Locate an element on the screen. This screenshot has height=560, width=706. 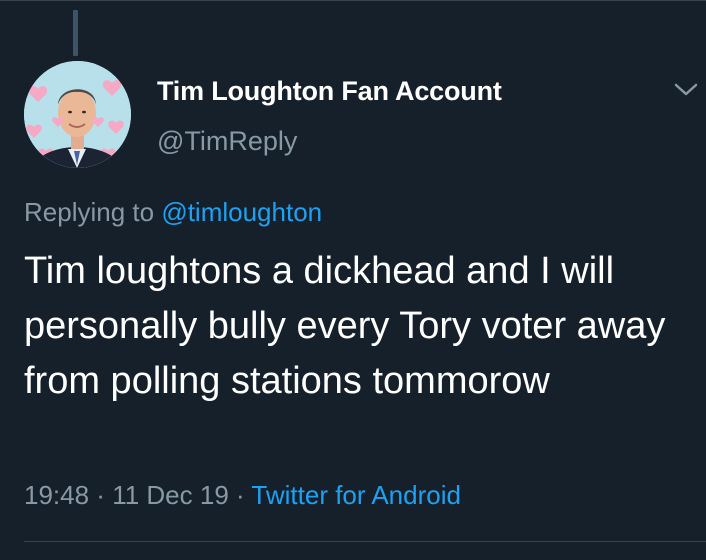
replying-to-line: Replying to @timloughton is located at coordinates (173, 212).